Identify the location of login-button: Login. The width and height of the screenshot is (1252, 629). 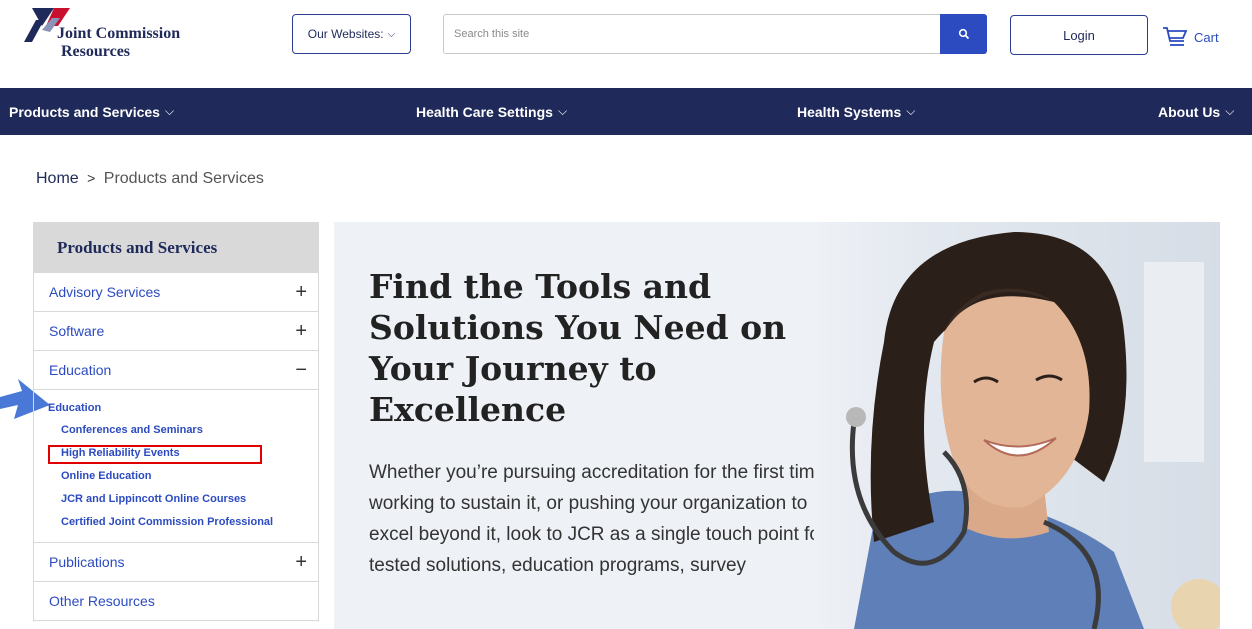
(1079, 35).